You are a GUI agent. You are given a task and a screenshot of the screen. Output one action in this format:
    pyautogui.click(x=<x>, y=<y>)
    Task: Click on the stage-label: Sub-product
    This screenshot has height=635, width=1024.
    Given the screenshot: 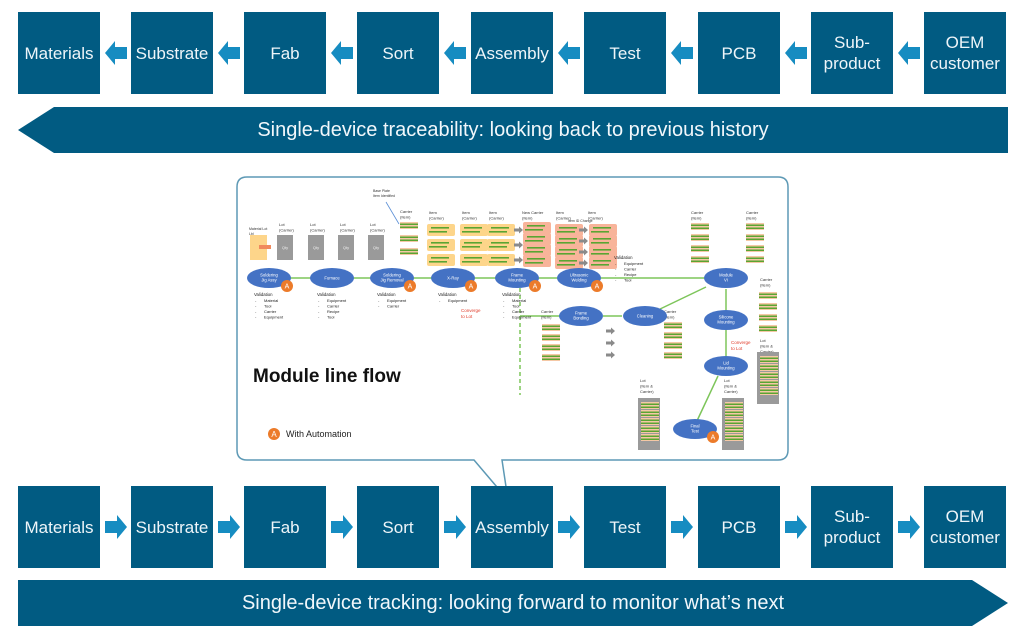 What is the action you would take?
    pyautogui.click(x=852, y=527)
    